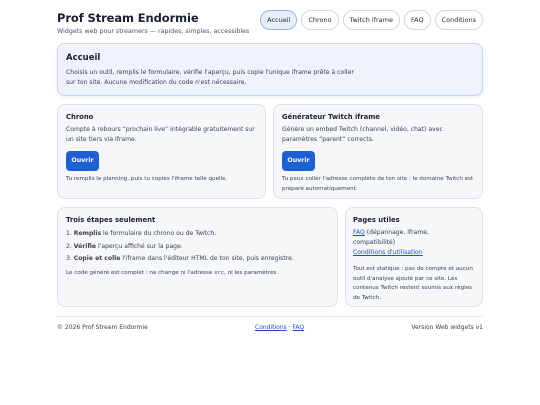  I want to click on footer-conditions-link: Conditions, so click(271, 327).